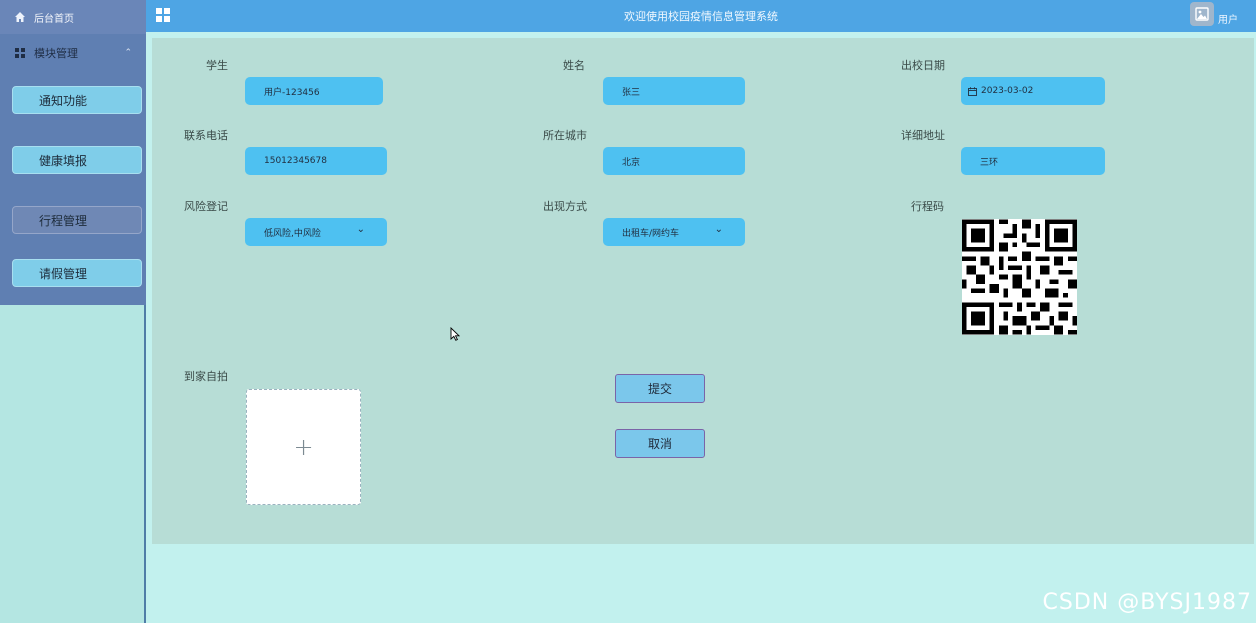 Image resolution: width=1256 pixels, height=623 pixels. I want to click on address-label: 详细地址, so click(923, 135).